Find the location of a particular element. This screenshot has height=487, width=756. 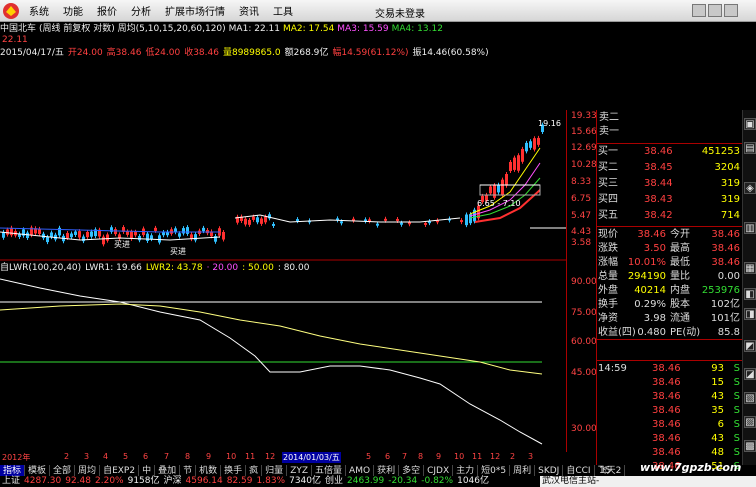

x-tick-cursor: 2014/01/03/五 is located at coordinates (311, 457).